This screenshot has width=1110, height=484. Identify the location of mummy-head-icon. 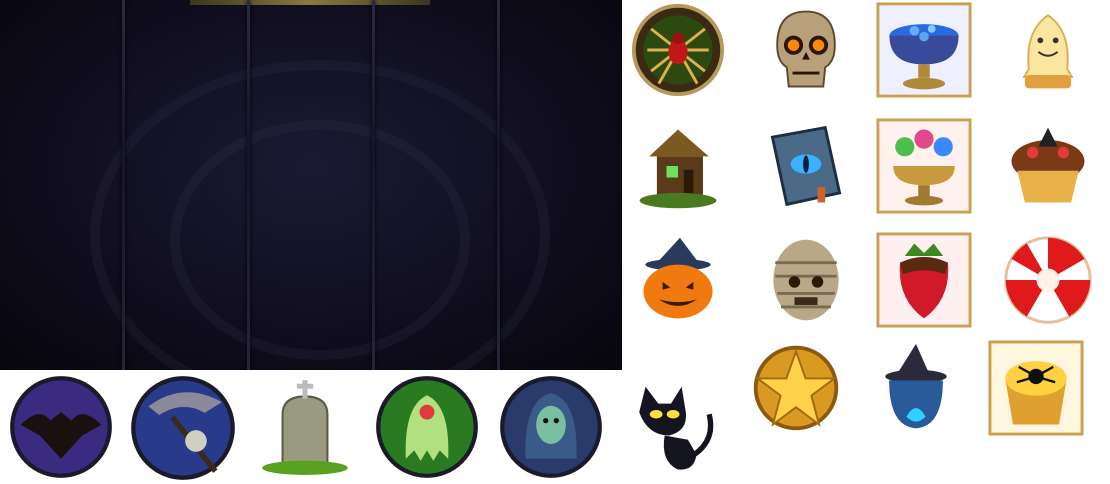
(806, 280).